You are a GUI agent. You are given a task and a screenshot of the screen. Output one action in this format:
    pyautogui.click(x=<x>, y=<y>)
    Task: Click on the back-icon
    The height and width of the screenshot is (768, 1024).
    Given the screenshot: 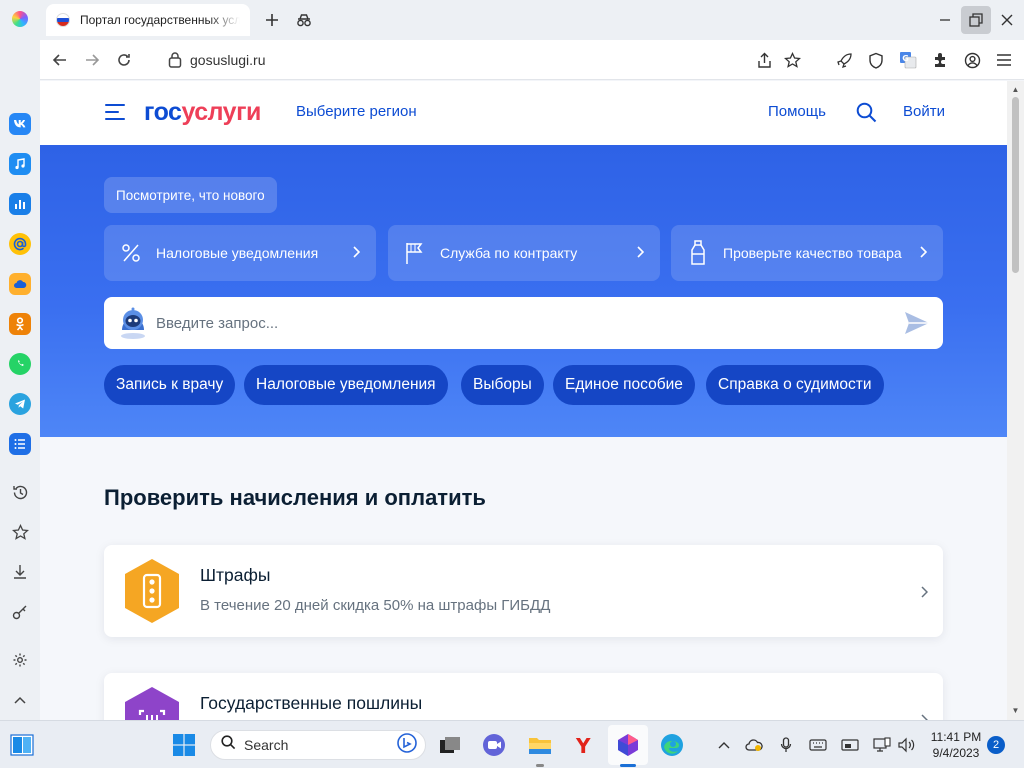 What is the action you would take?
    pyautogui.click(x=60, y=60)
    